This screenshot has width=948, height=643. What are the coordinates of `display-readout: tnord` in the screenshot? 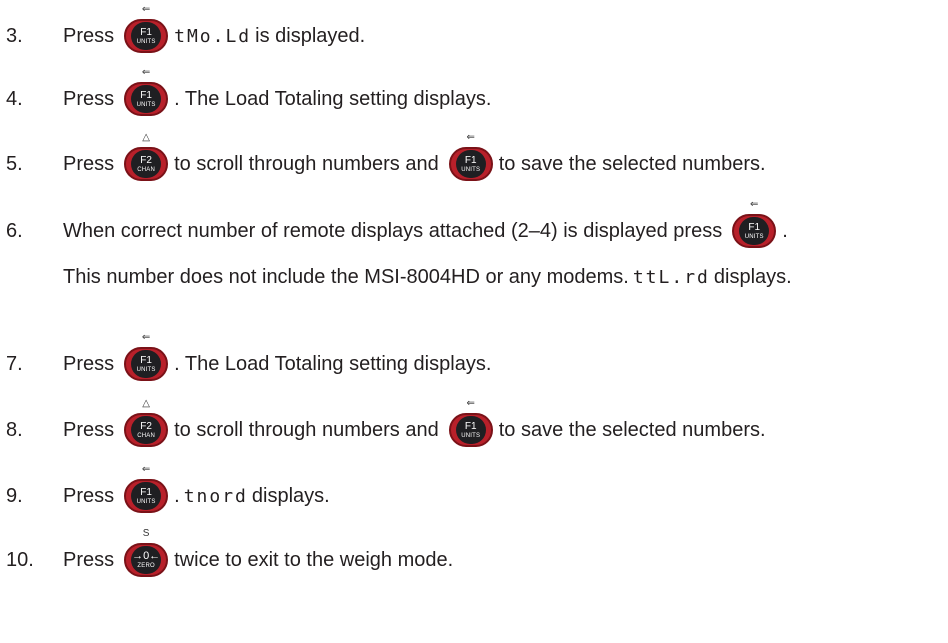 It's located at (215, 496).